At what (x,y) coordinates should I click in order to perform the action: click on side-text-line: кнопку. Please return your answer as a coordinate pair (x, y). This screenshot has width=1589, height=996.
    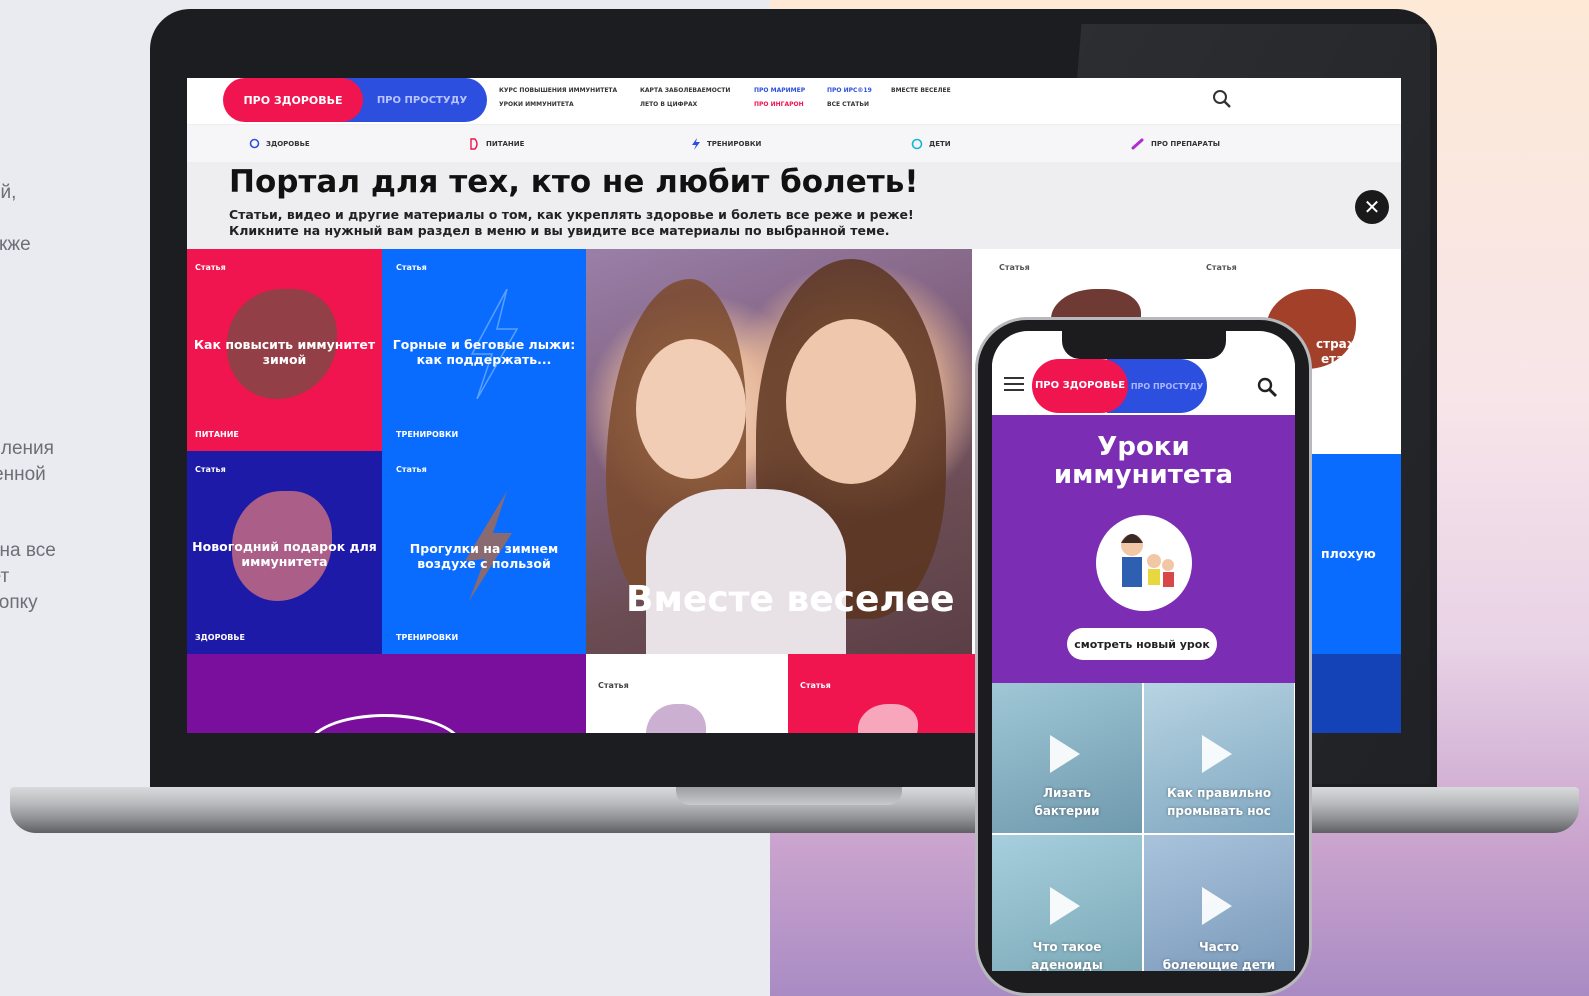
    Looking at the image, I should click on (19, 602).